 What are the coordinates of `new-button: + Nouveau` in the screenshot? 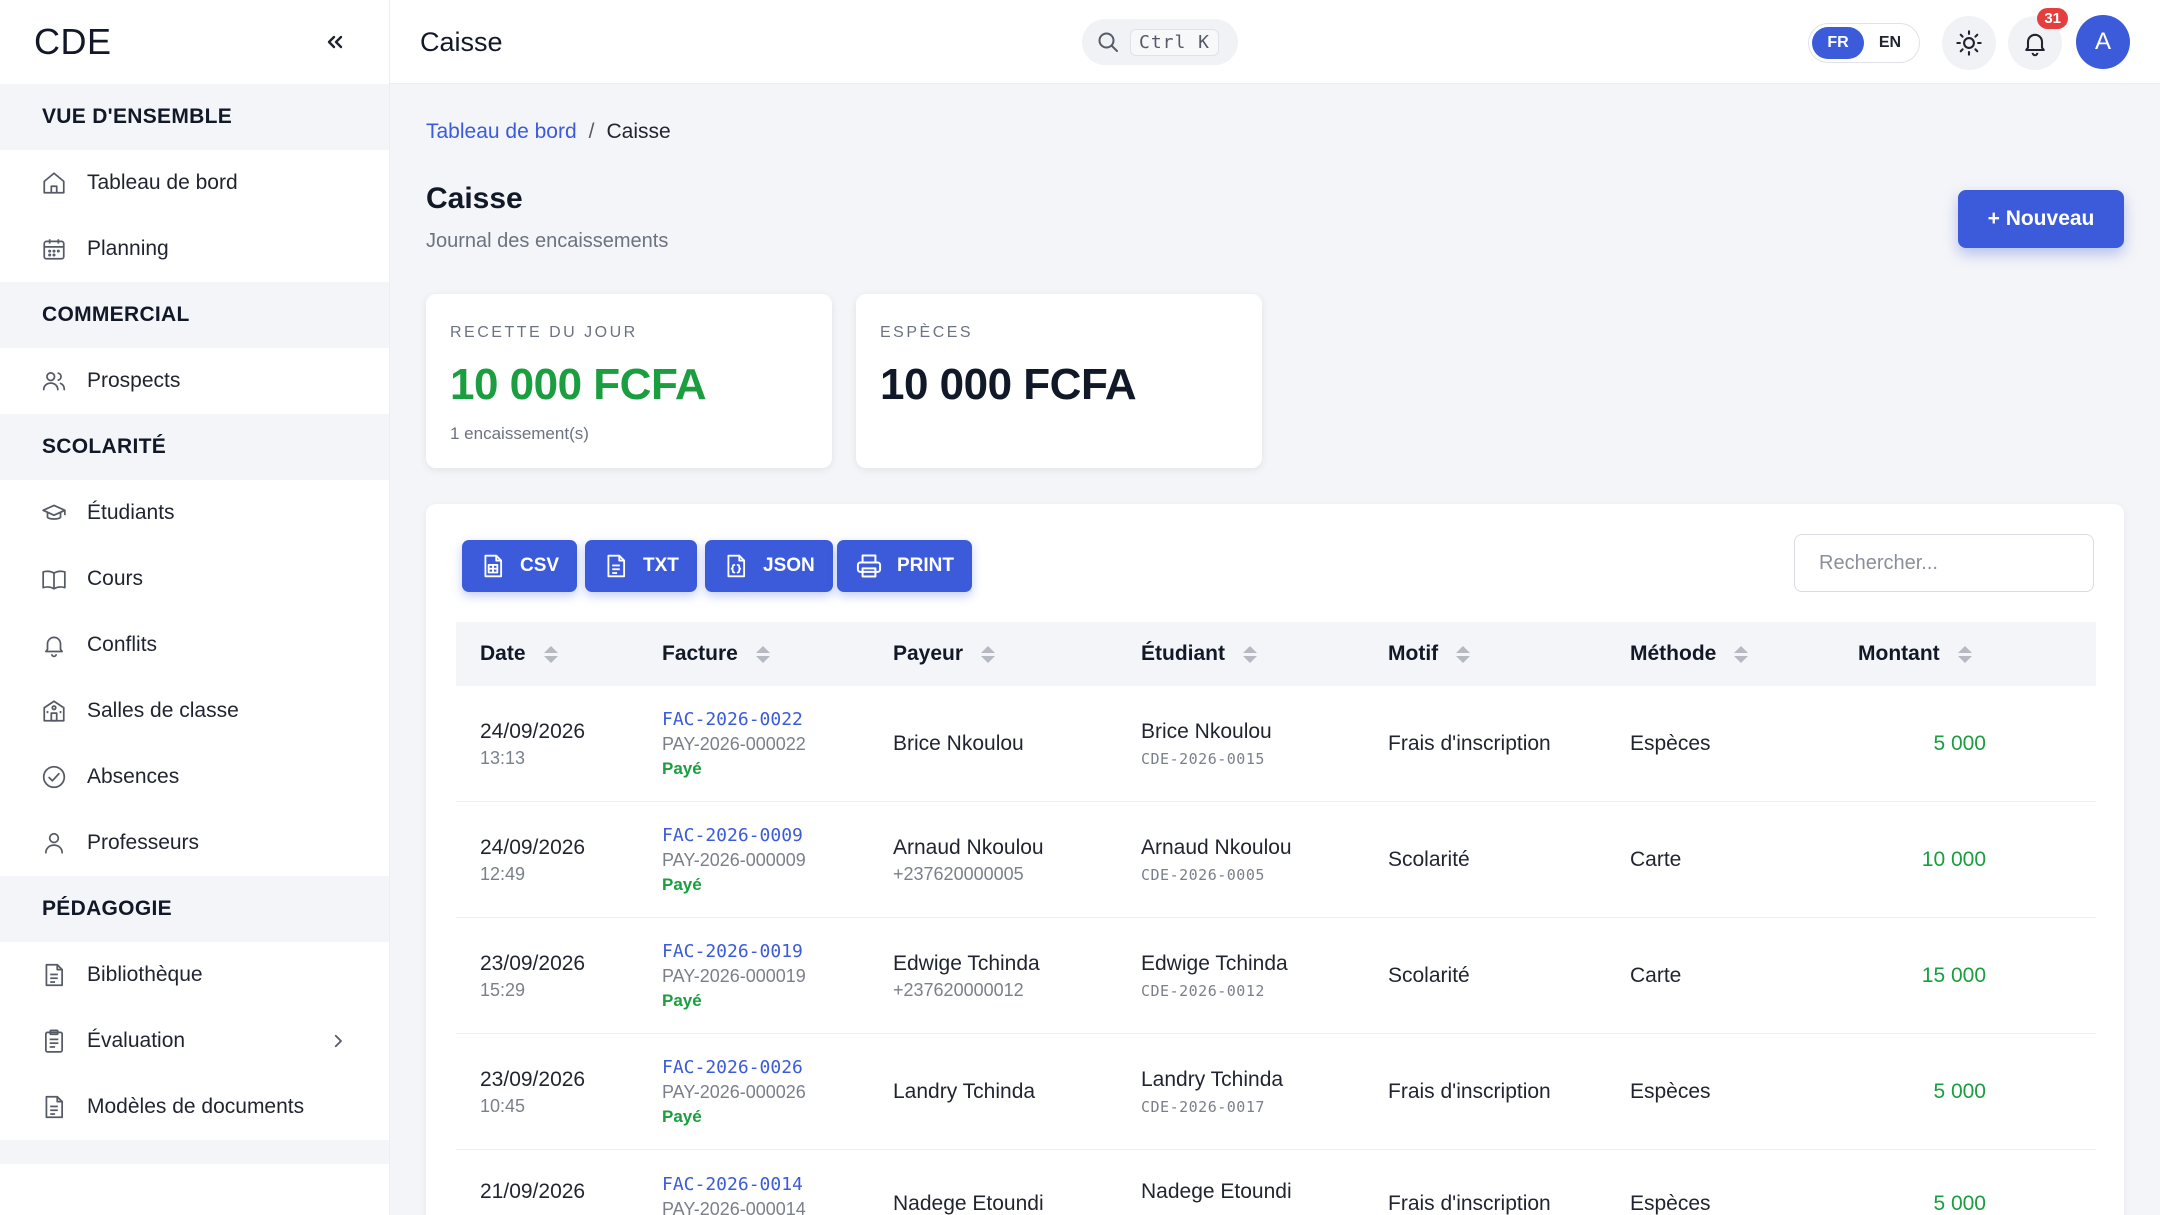 It's located at (2041, 219).